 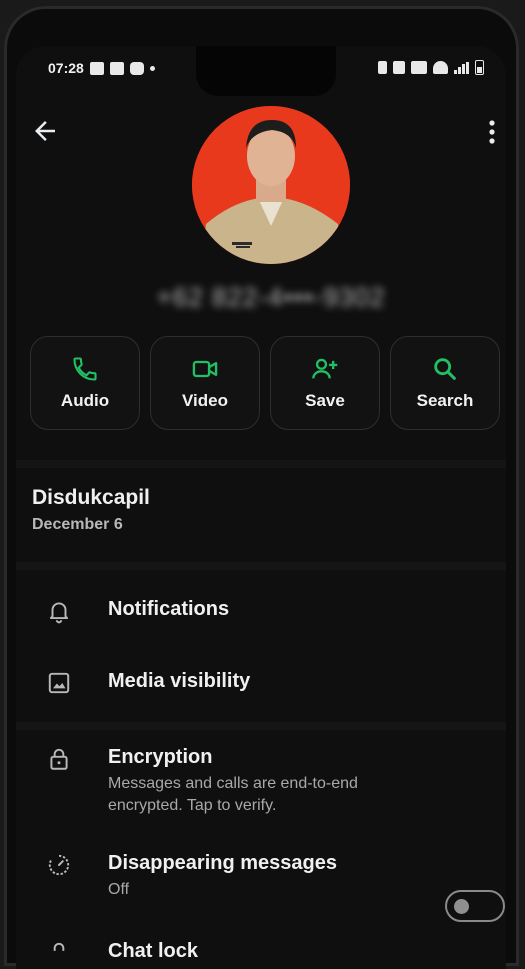 I want to click on disappearing-messages-label: Disappearing messages, so click(x=222, y=863).